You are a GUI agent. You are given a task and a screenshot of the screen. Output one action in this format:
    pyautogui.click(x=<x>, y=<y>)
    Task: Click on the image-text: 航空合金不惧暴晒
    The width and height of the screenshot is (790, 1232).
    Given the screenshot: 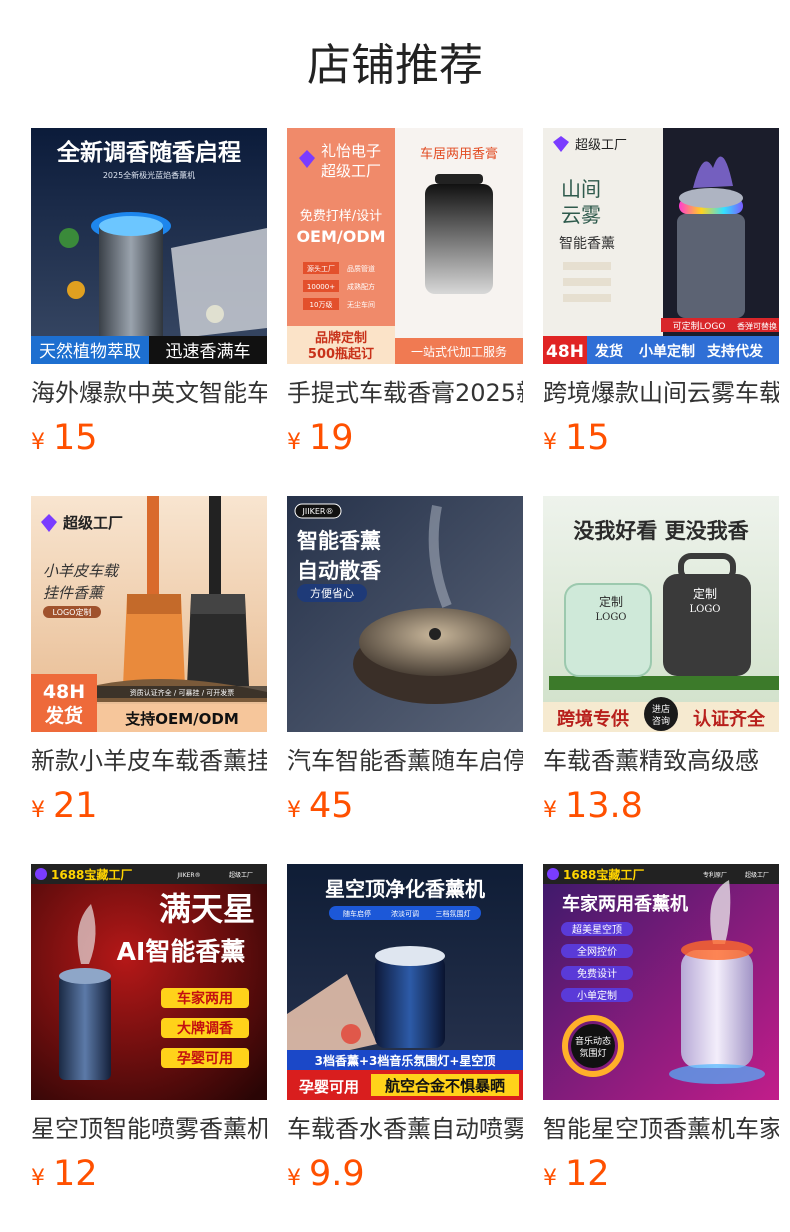 What is the action you would take?
    pyautogui.click(x=445, y=1086)
    